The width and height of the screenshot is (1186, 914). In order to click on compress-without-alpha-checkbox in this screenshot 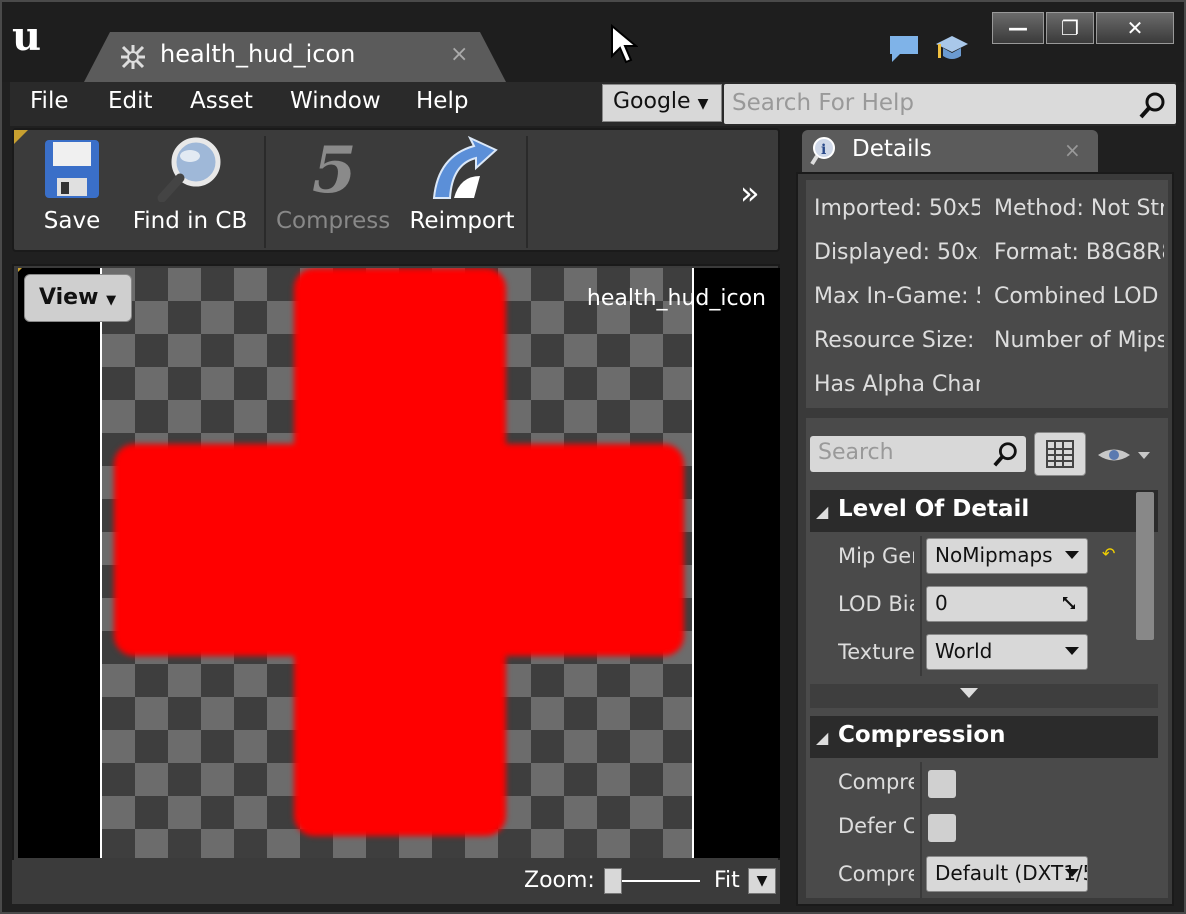, I will do `click(942, 784)`.